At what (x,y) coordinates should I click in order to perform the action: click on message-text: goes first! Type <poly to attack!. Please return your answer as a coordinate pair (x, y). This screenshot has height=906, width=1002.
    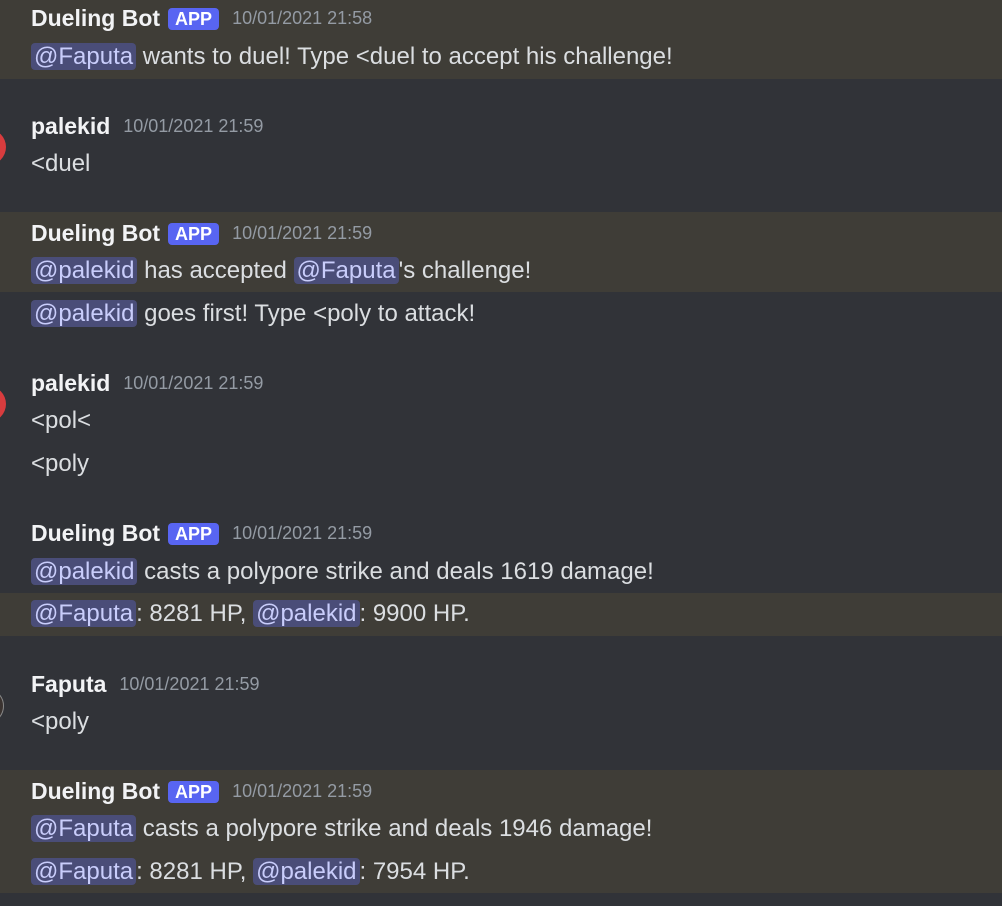
    Looking at the image, I should click on (306, 313).